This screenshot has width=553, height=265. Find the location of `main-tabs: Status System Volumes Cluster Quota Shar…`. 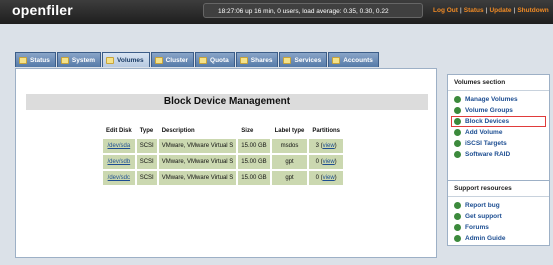

main-tabs: Status System Volumes Cluster Quota Shar… is located at coordinates (197, 60).